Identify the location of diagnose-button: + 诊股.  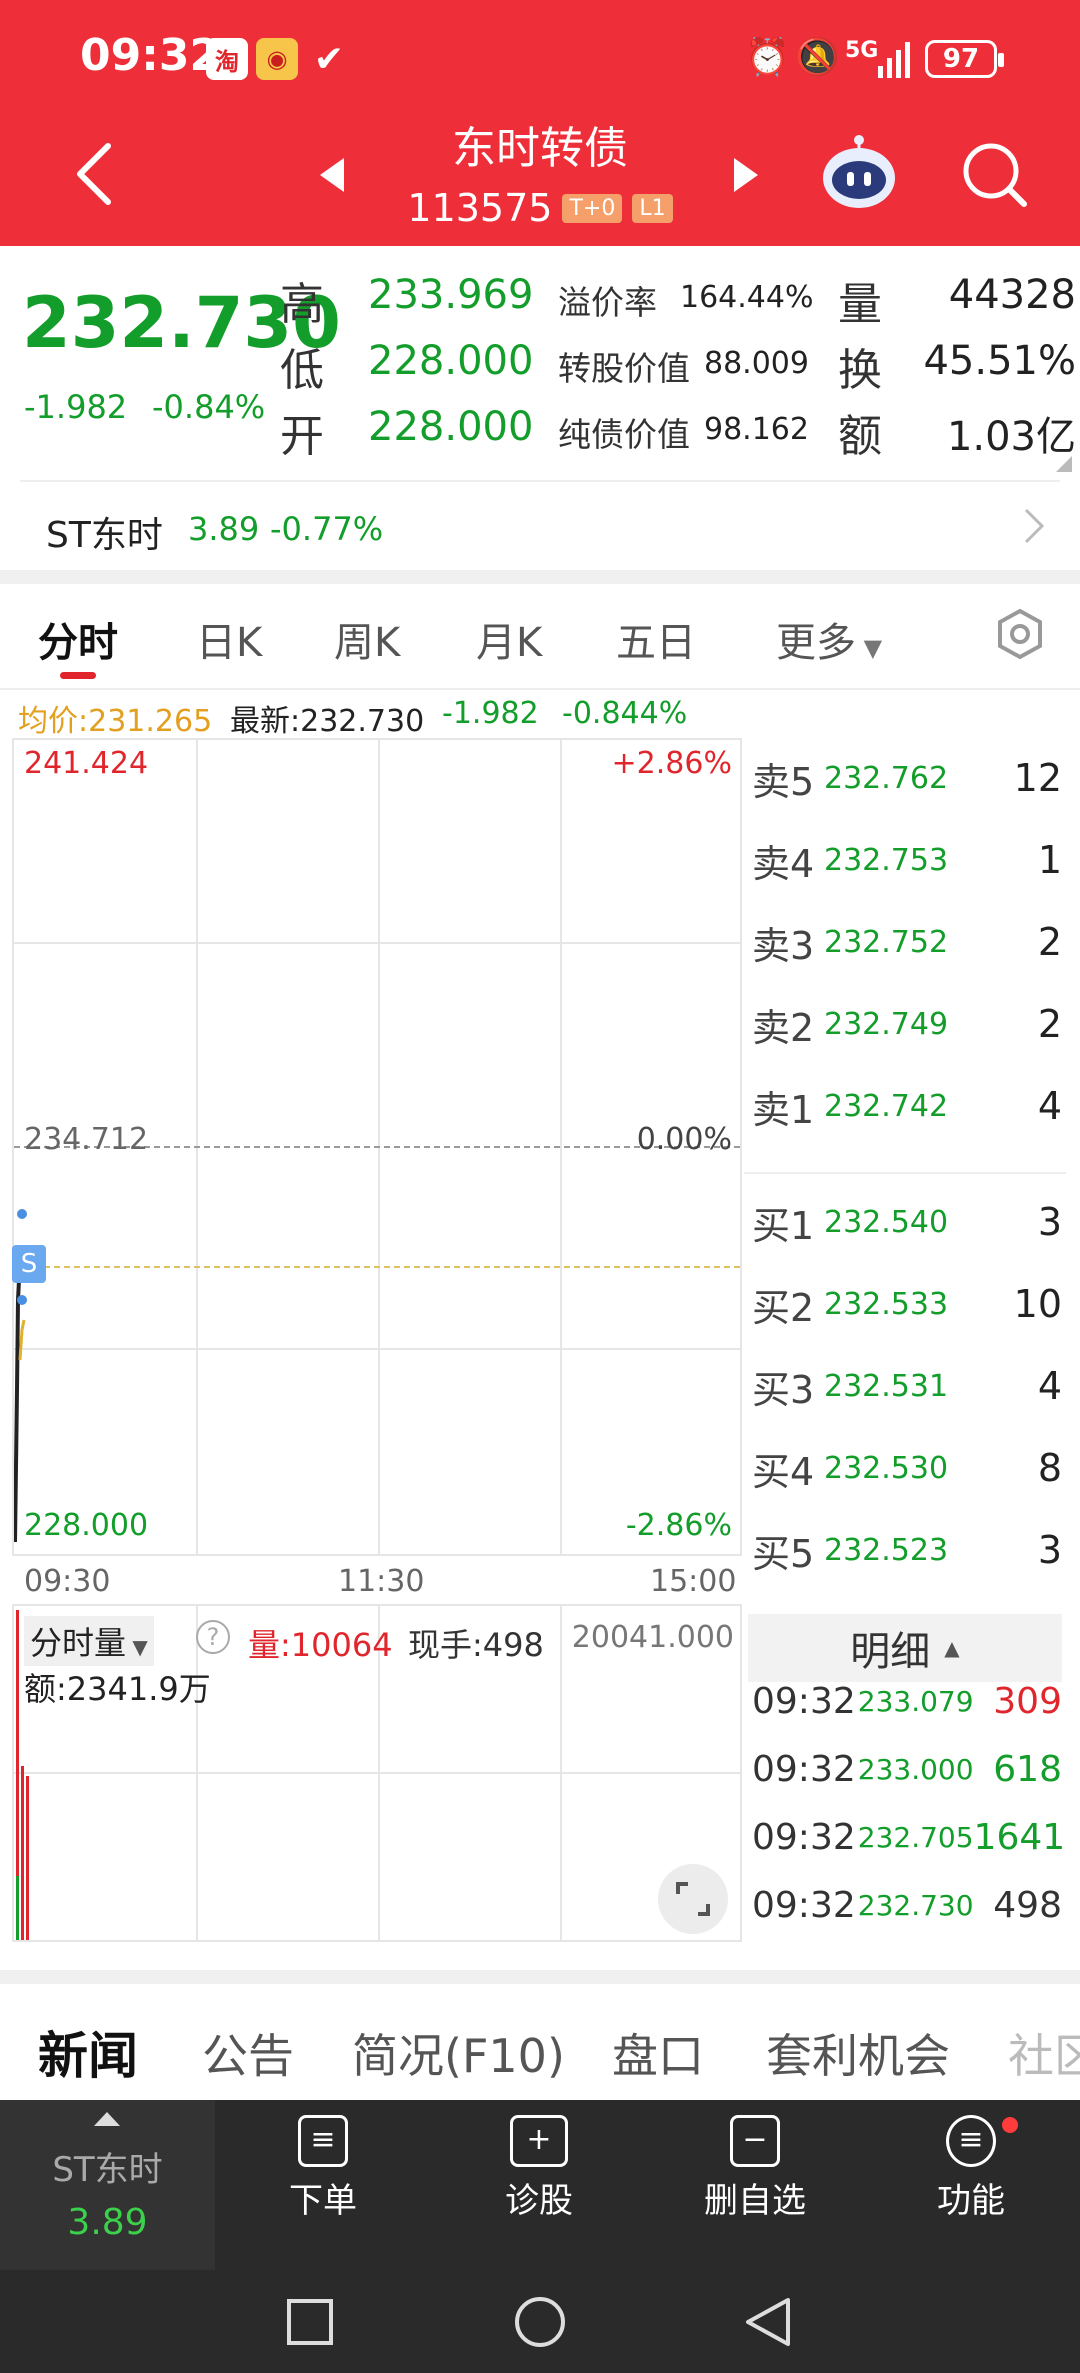
(539, 2168).